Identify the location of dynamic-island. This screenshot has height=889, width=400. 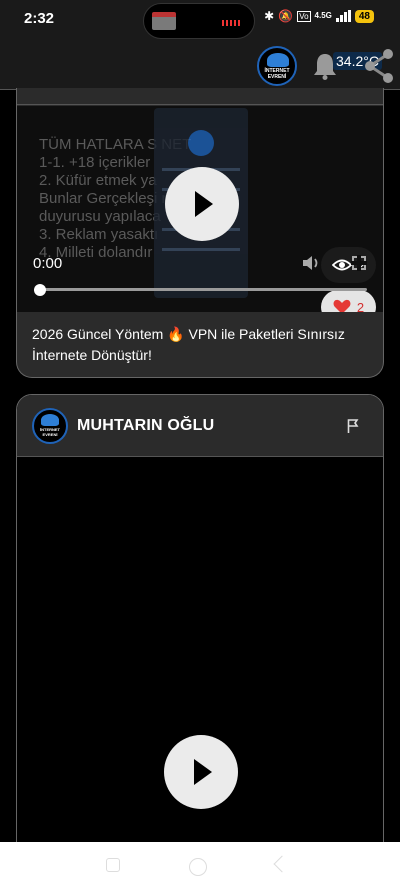
(199, 21).